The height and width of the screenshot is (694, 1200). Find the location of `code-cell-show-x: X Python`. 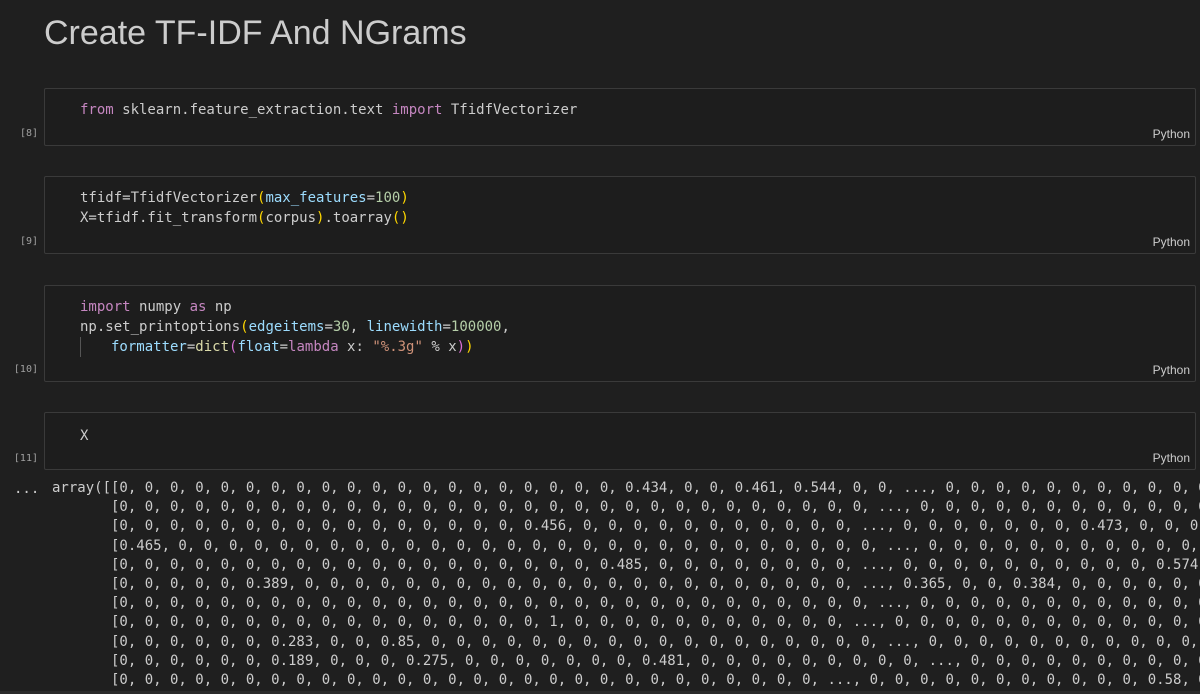

code-cell-show-x: X Python is located at coordinates (620, 441).